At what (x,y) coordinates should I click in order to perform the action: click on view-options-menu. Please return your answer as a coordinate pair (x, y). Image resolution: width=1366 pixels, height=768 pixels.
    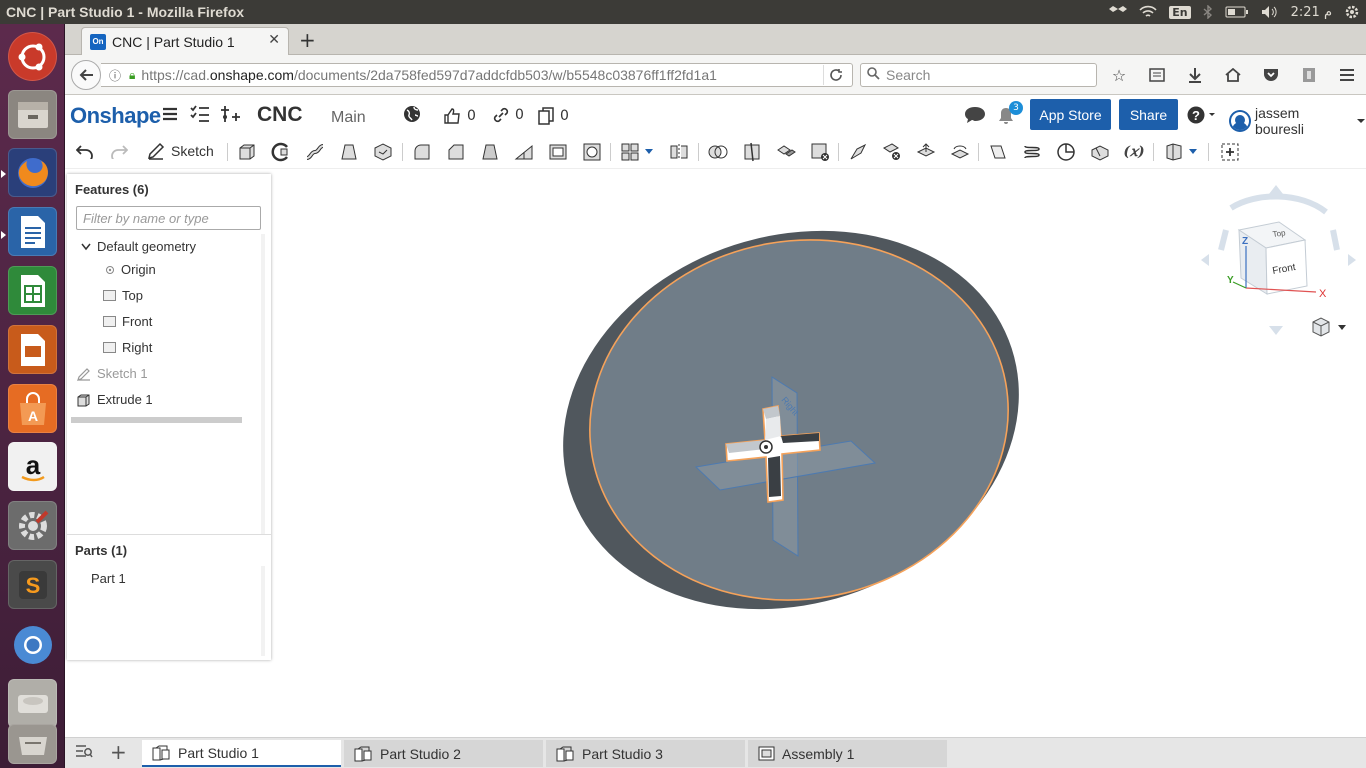
    Looking at the image, I should click on (1329, 327).